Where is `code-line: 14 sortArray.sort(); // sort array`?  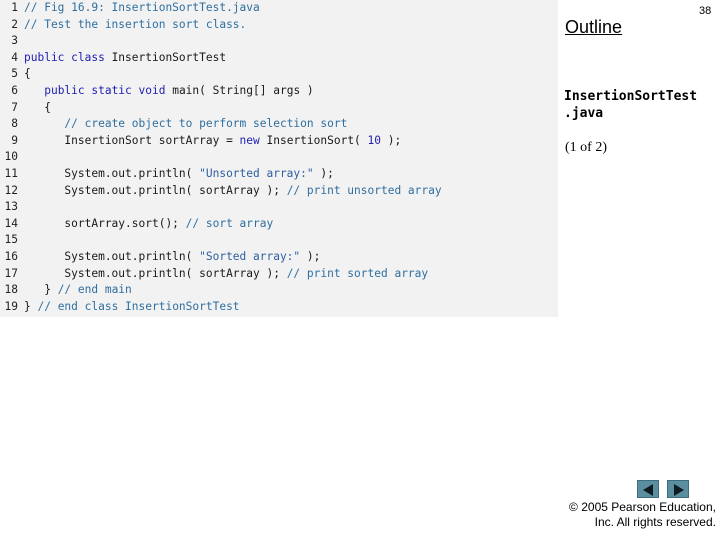
code-line: 14 sortArray.sort(); // sort array is located at coordinates (137, 224).